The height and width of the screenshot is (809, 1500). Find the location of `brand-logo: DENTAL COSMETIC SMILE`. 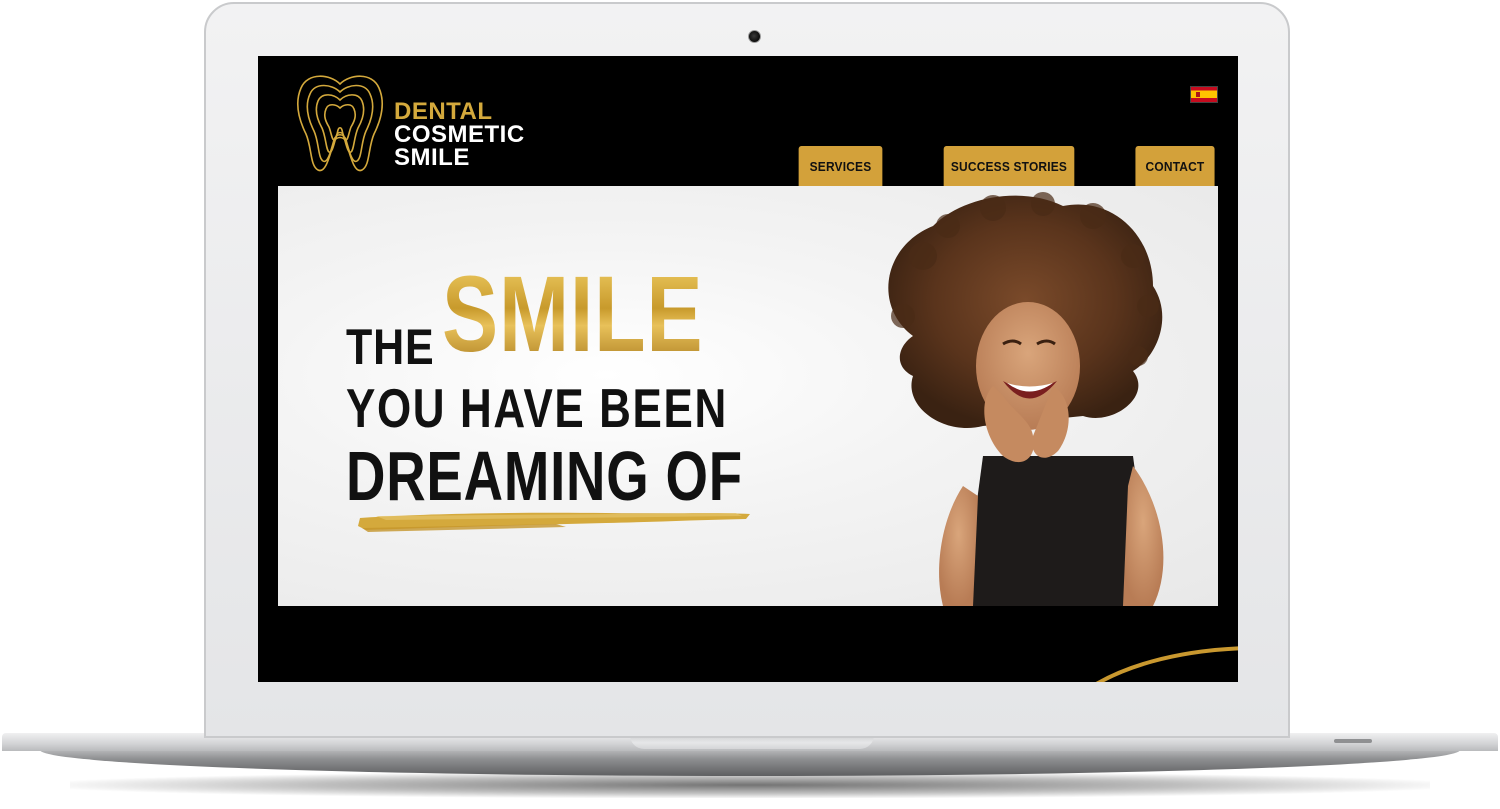

brand-logo: DENTAL COSMETIC SMILE is located at coordinates (419, 122).